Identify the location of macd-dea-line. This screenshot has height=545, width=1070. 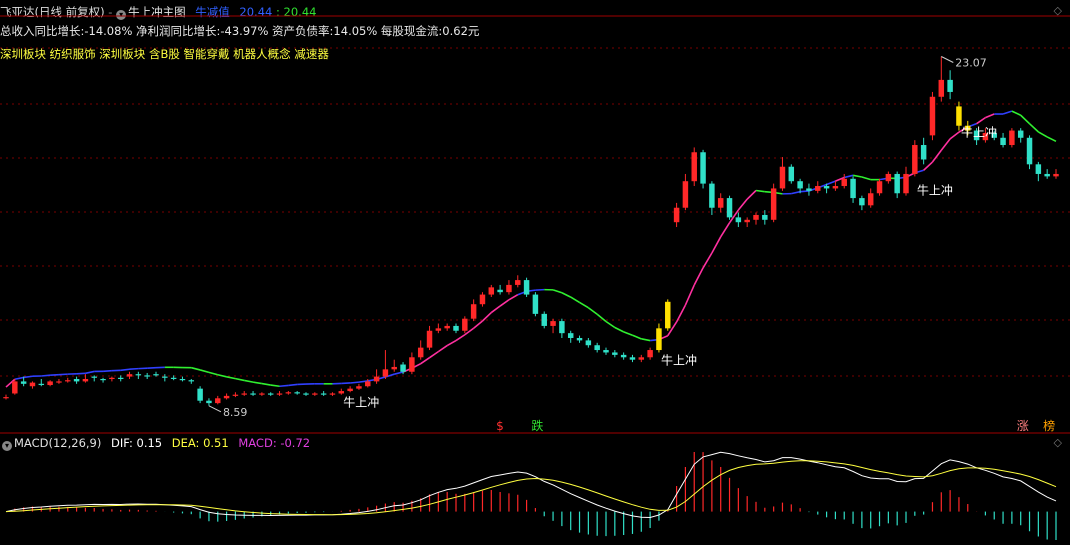
(531, 488).